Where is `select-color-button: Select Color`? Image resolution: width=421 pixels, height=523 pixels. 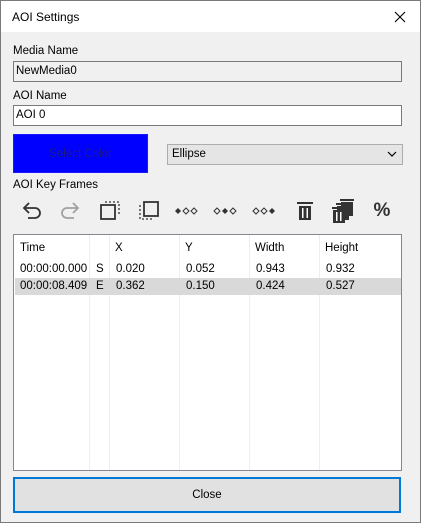 select-color-button: Select Color is located at coordinates (80, 153).